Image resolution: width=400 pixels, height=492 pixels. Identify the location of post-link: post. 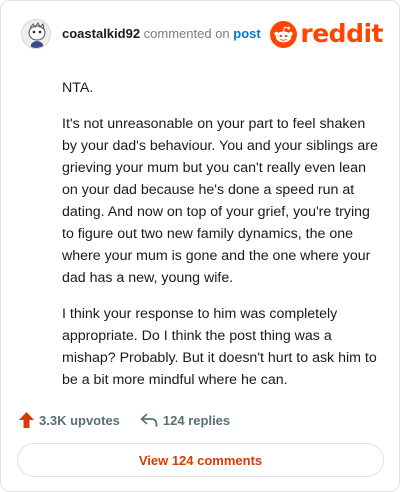
(246, 33).